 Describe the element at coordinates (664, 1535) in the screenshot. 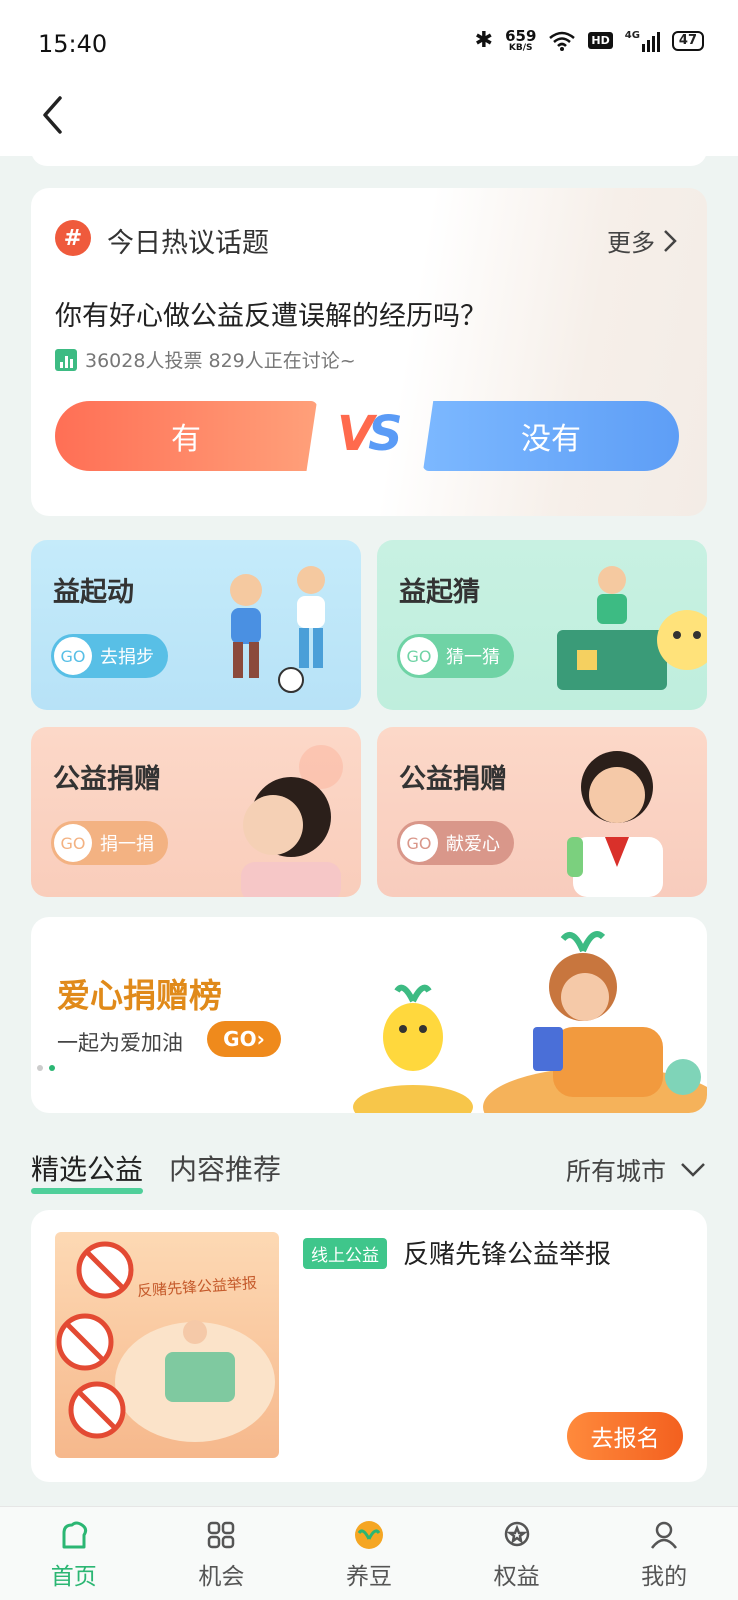

I see `user-icon` at that location.